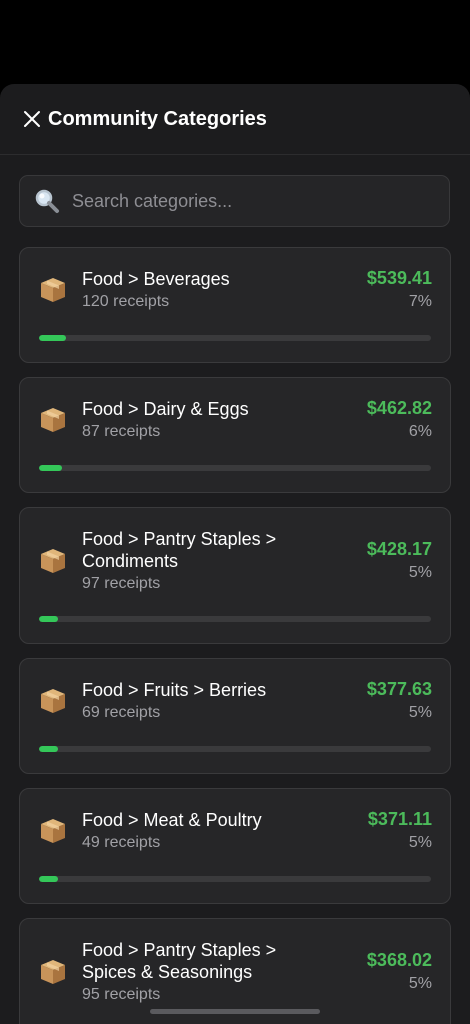 The width and height of the screenshot is (470, 1024). I want to click on close-button, so click(32, 119).